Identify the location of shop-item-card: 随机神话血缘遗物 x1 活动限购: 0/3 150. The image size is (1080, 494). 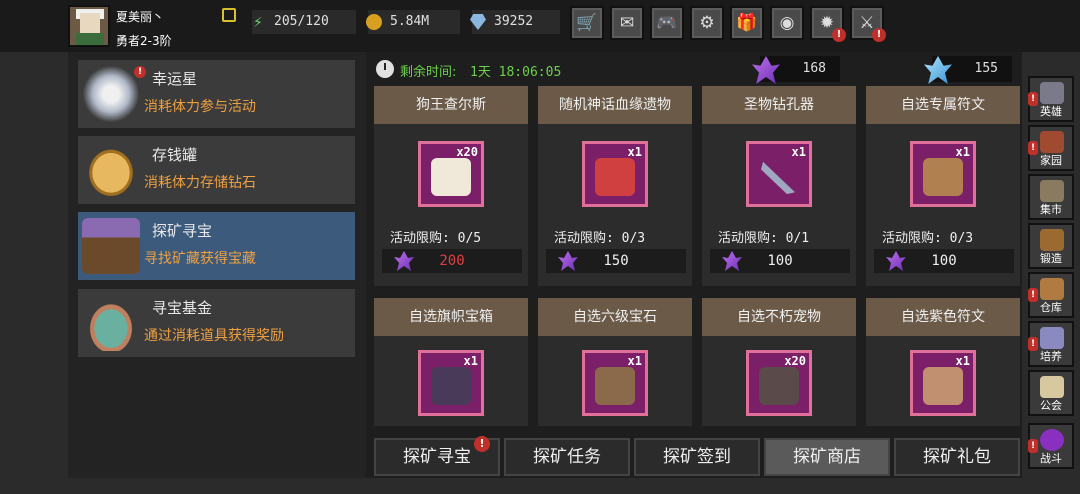
(615, 186).